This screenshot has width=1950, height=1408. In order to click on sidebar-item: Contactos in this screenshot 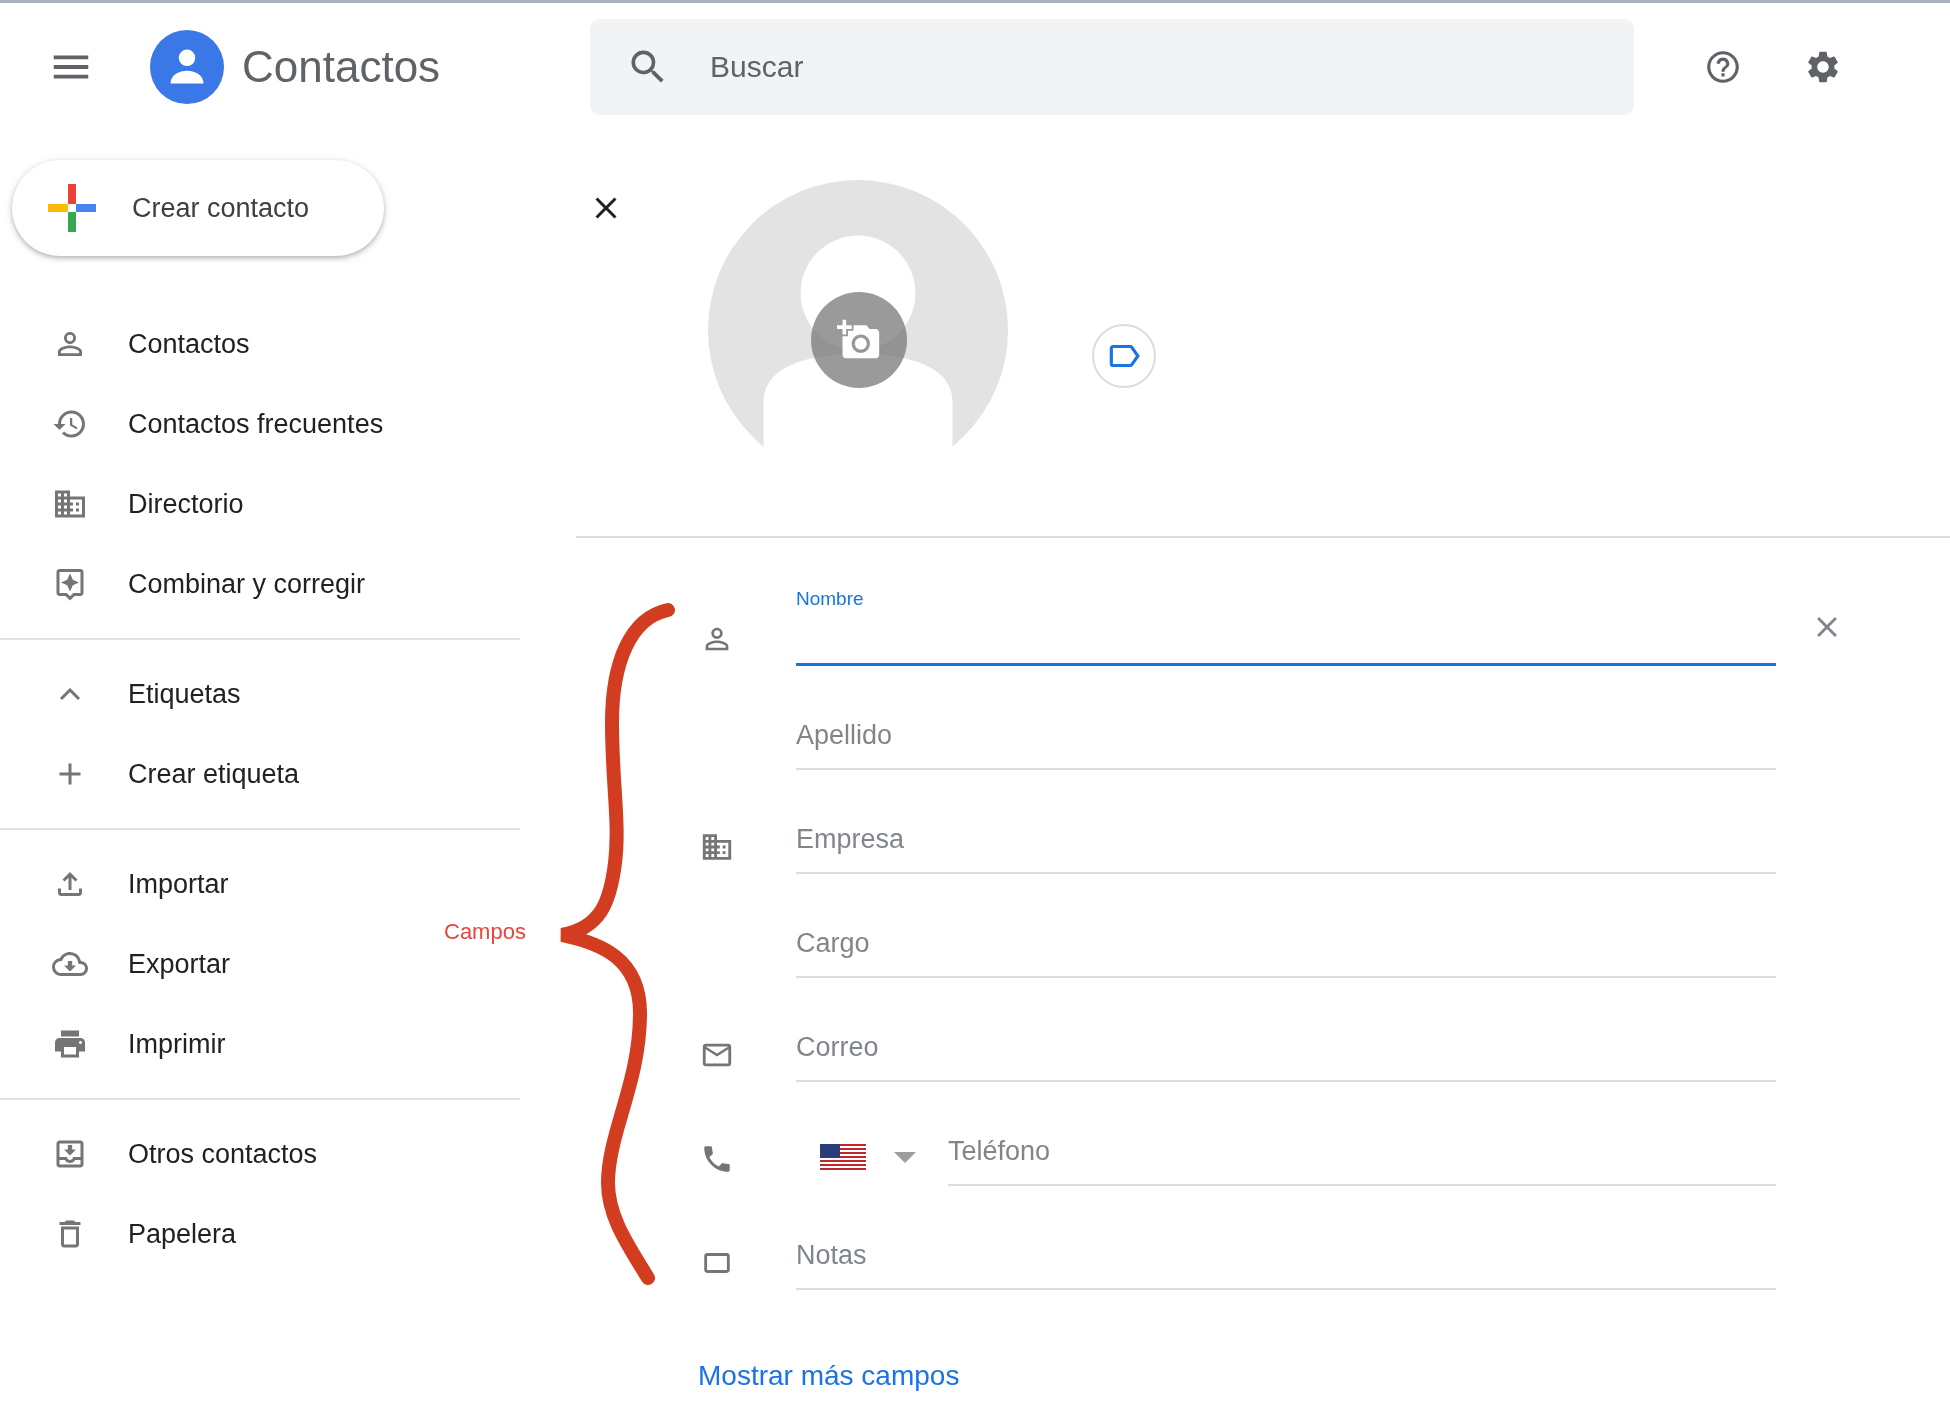, I will do `click(125, 344)`.